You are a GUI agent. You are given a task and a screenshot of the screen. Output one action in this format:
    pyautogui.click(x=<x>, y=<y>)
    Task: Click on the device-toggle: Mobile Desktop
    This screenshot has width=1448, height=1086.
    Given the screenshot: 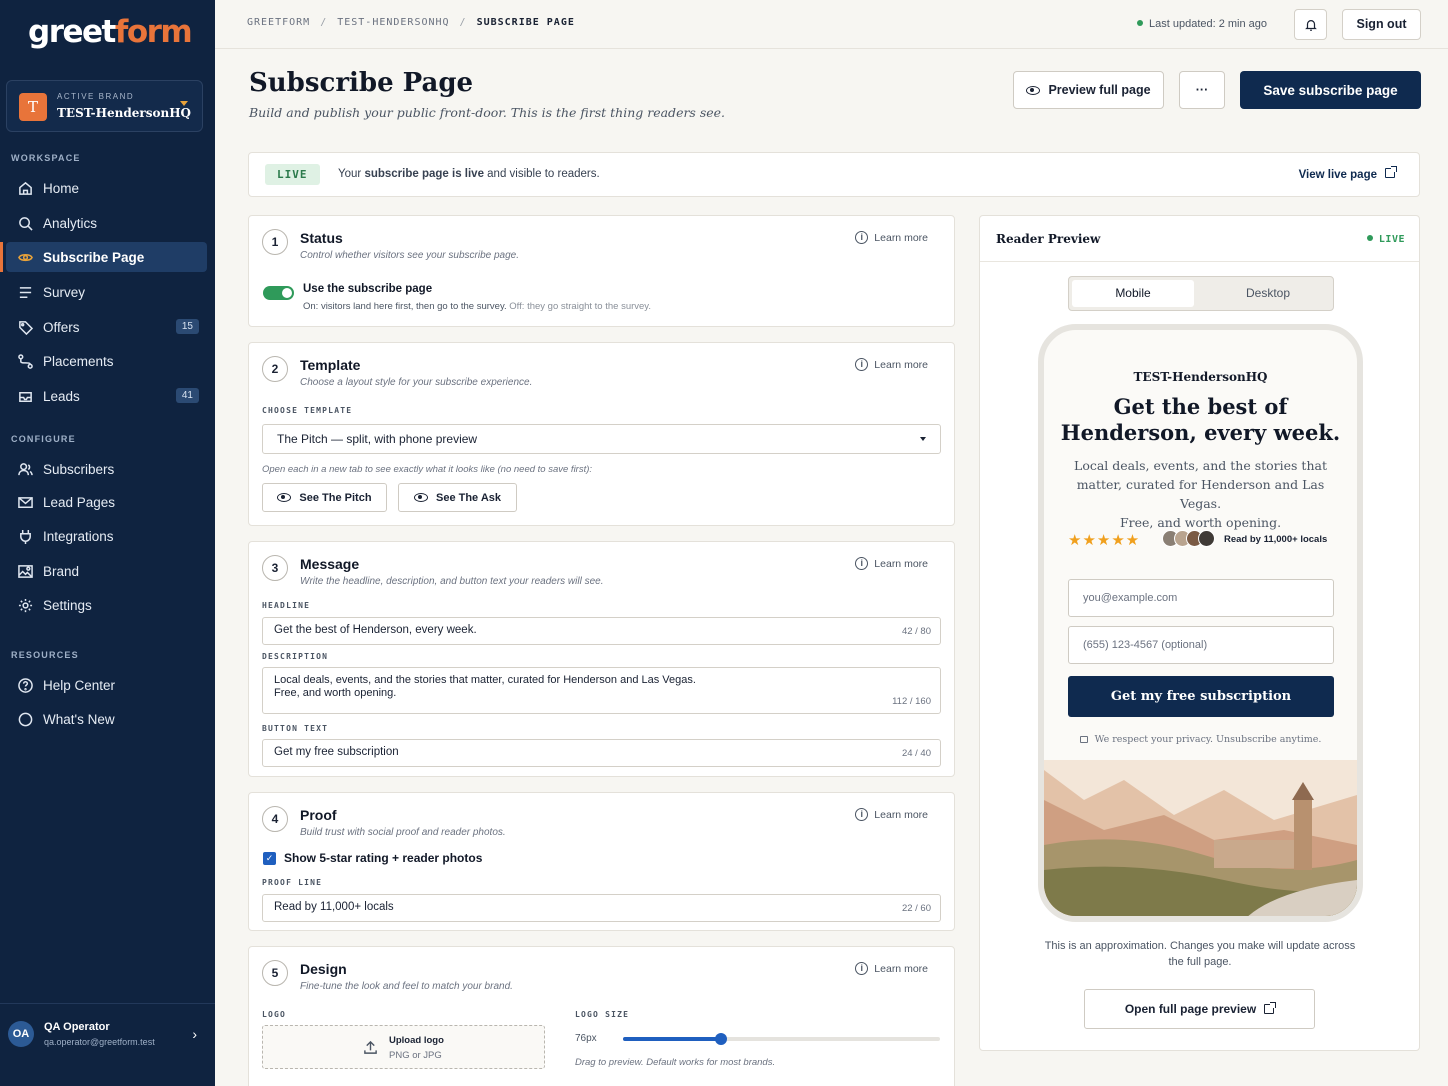 What is the action you would take?
    pyautogui.click(x=1201, y=293)
    